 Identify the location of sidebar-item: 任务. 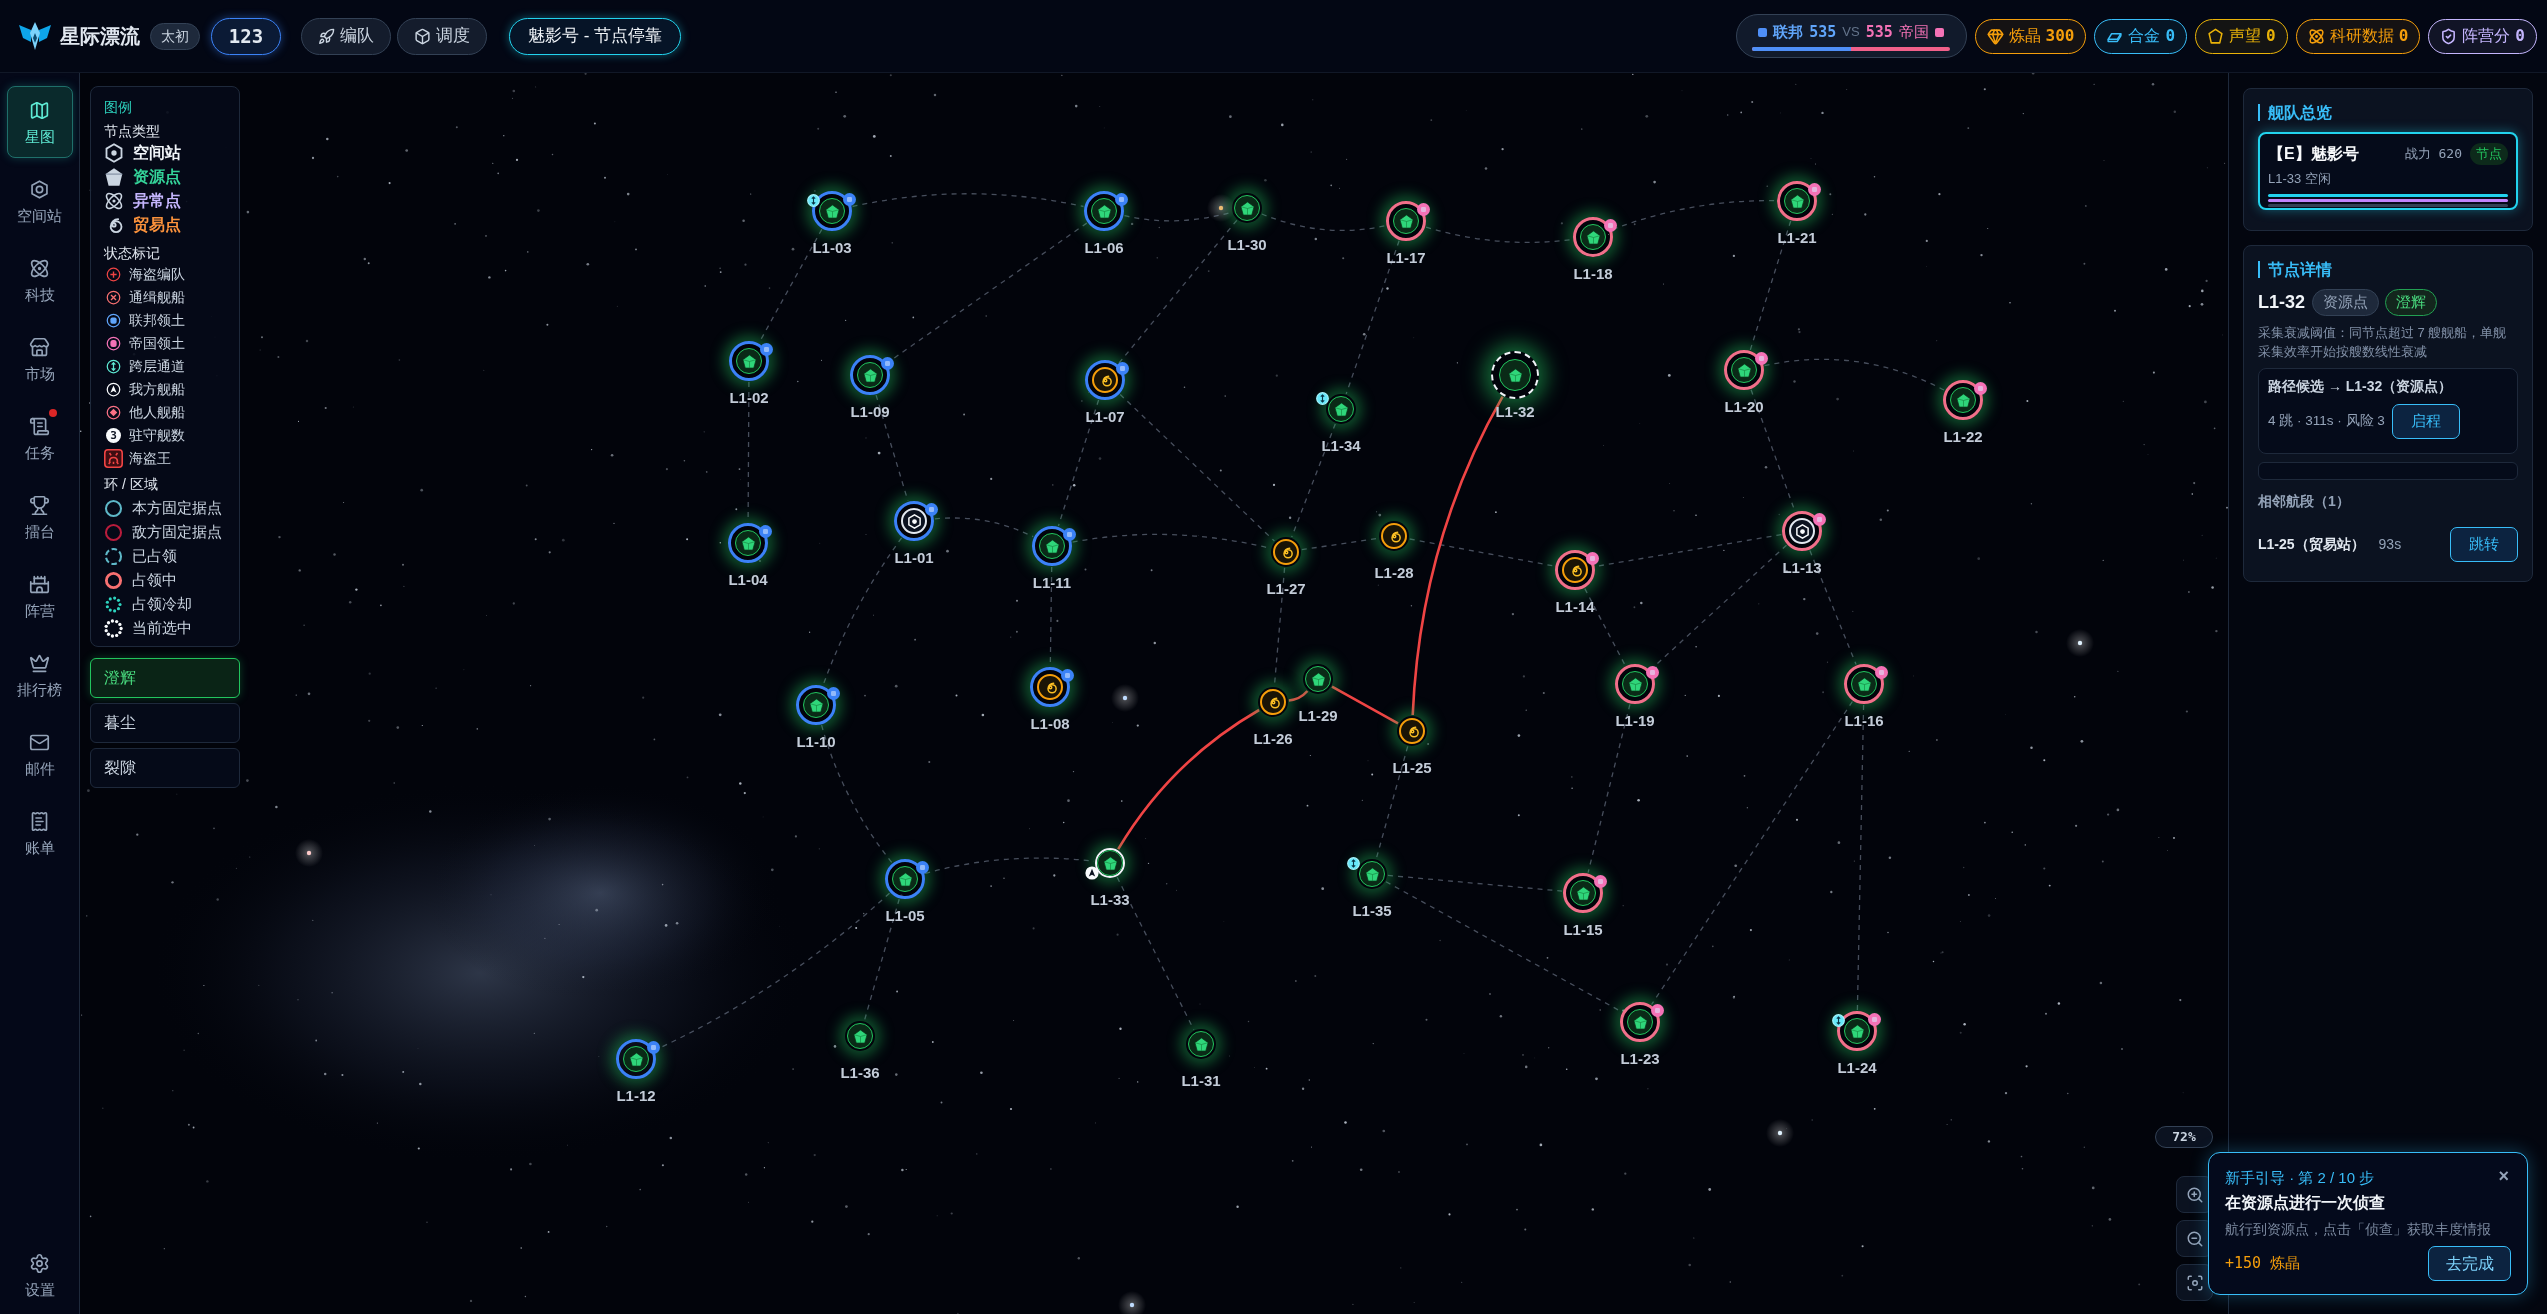
(39, 438).